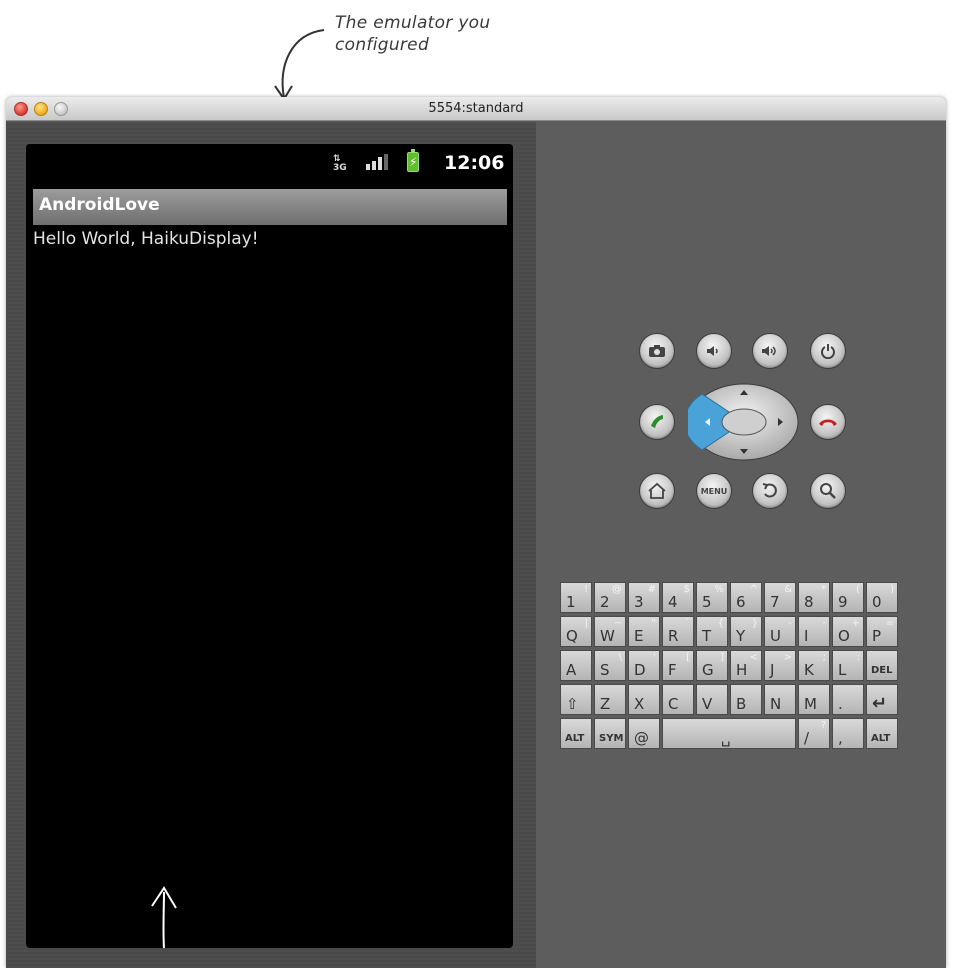 The image size is (956, 968). I want to click on key: O +, so click(848, 631).